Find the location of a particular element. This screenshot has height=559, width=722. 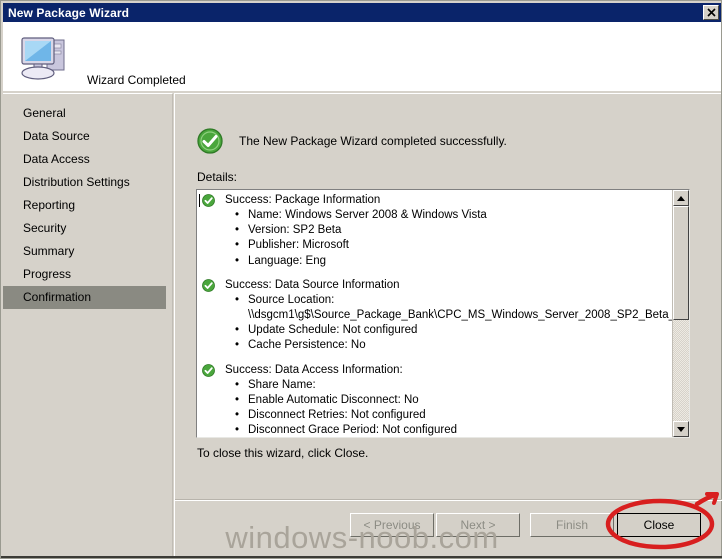

list-item: Publisher: Microsoft is located at coordinates (454, 245).